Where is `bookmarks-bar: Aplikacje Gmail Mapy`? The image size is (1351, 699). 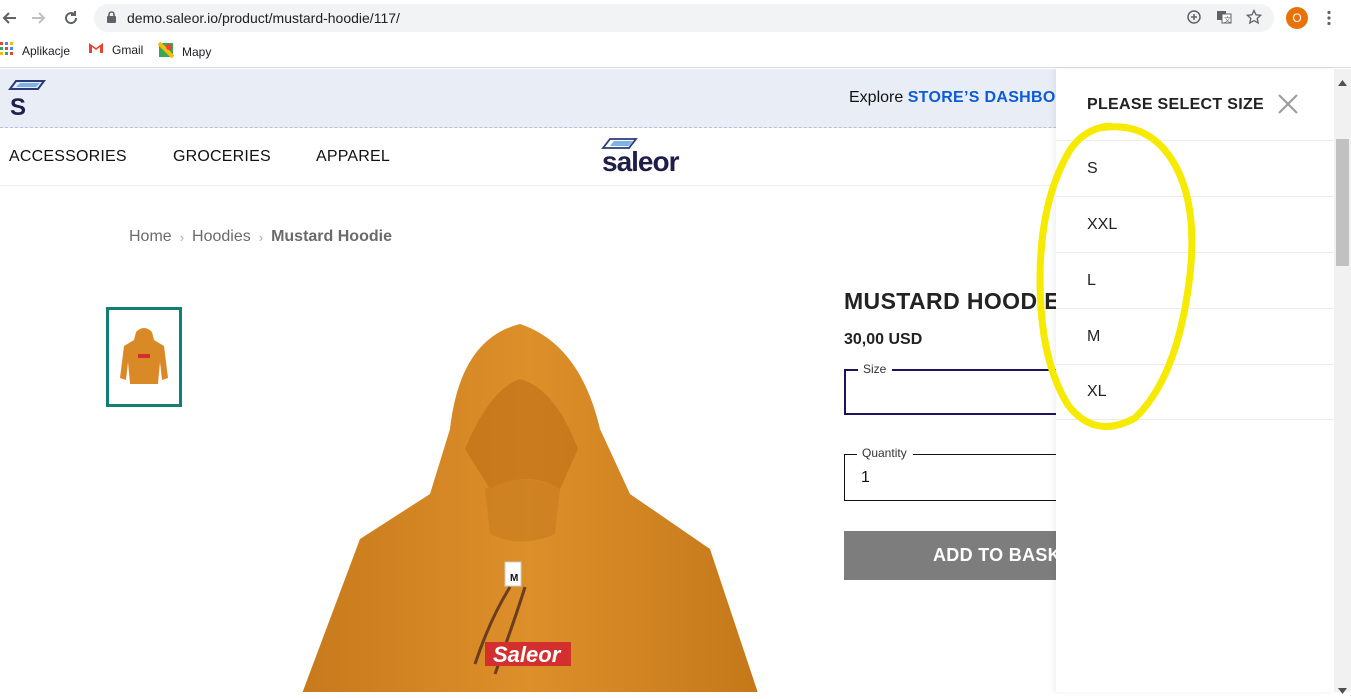 bookmarks-bar: Aplikacje Gmail Mapy is located at coordinates (675, 52).